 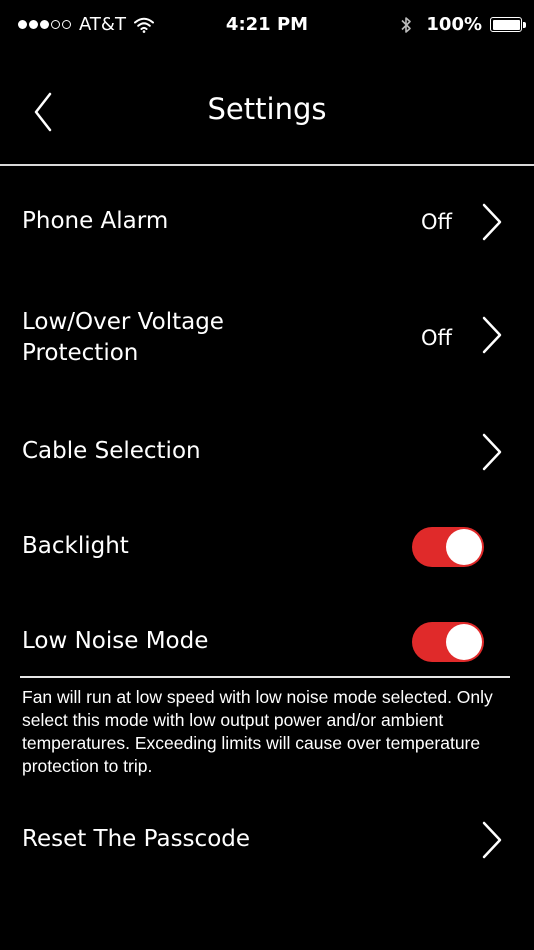 I want to click on phone-alarm-label: Phone Alarm, so click(x=95, y=221).